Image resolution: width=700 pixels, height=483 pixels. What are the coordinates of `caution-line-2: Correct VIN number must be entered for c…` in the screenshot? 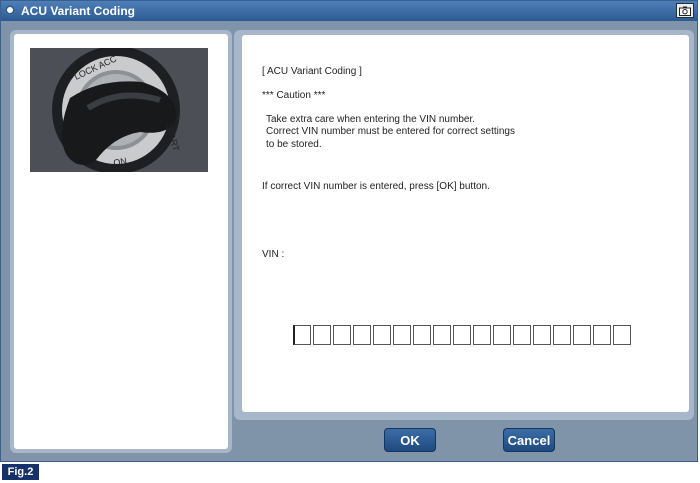 It's located at (390, 131).